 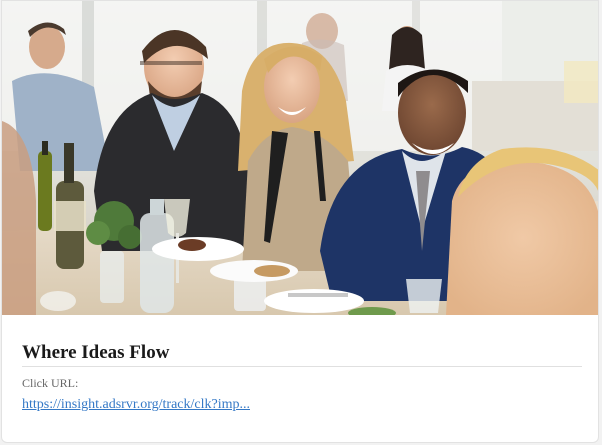 What do you see at coordinates (302, 354) in the screenshot?
I see `card-title: Where Ideas Flow` at bounding box center [302, 354].